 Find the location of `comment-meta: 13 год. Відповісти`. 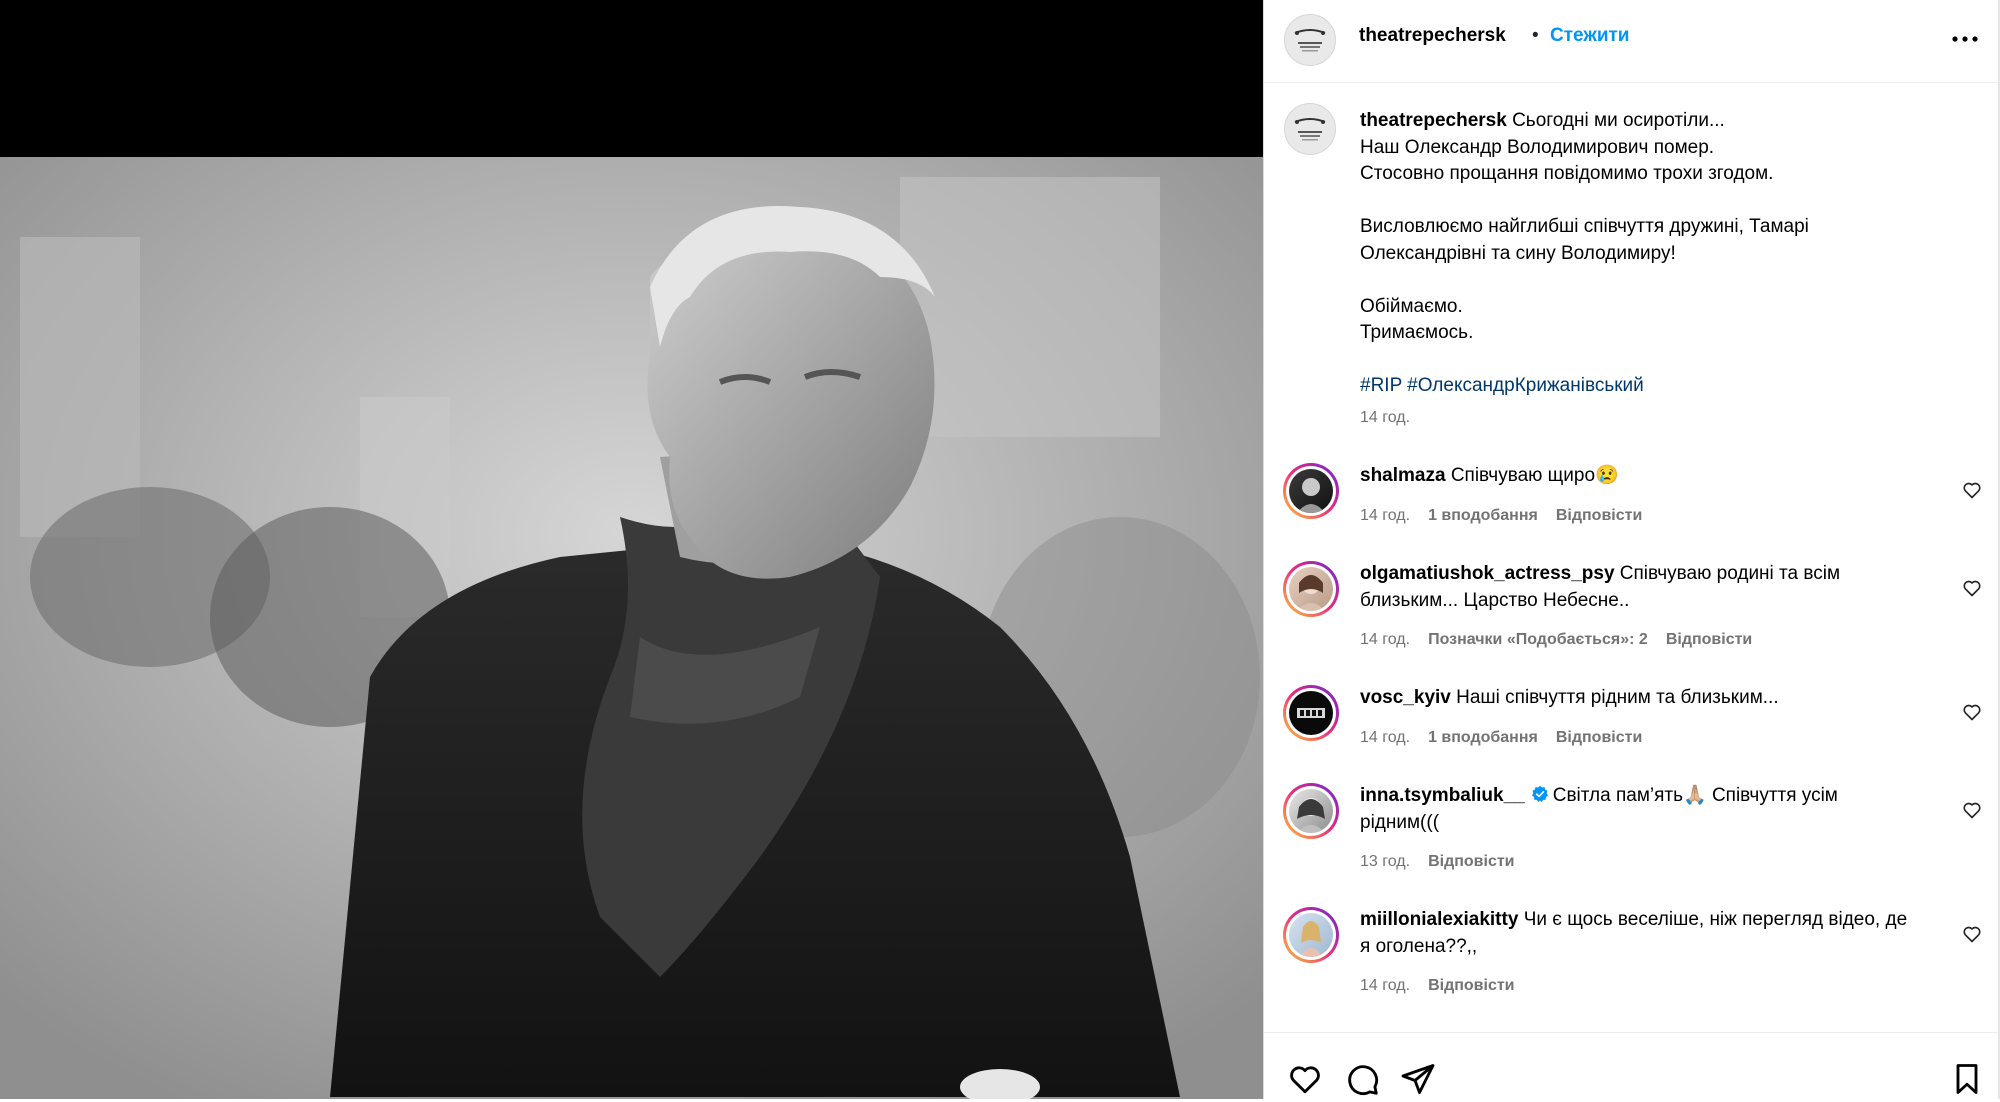

comment-meta: 13 год. Відповісти is located at coordinates (1446, 862).